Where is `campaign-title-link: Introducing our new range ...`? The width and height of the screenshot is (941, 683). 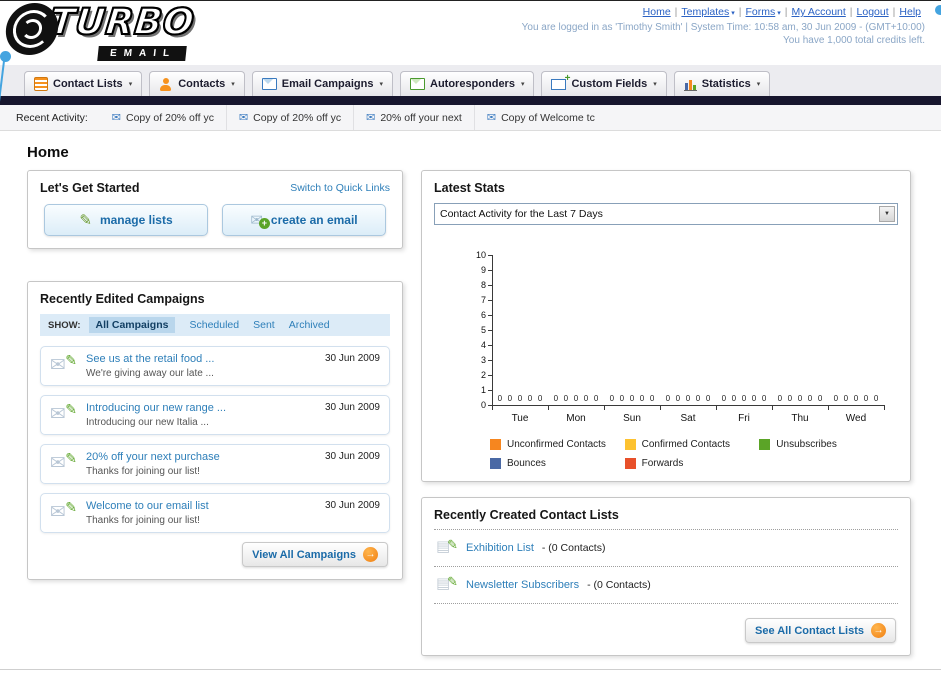 campaign-title-link: Introducing our new range ... is located at coordinates (197, 408).